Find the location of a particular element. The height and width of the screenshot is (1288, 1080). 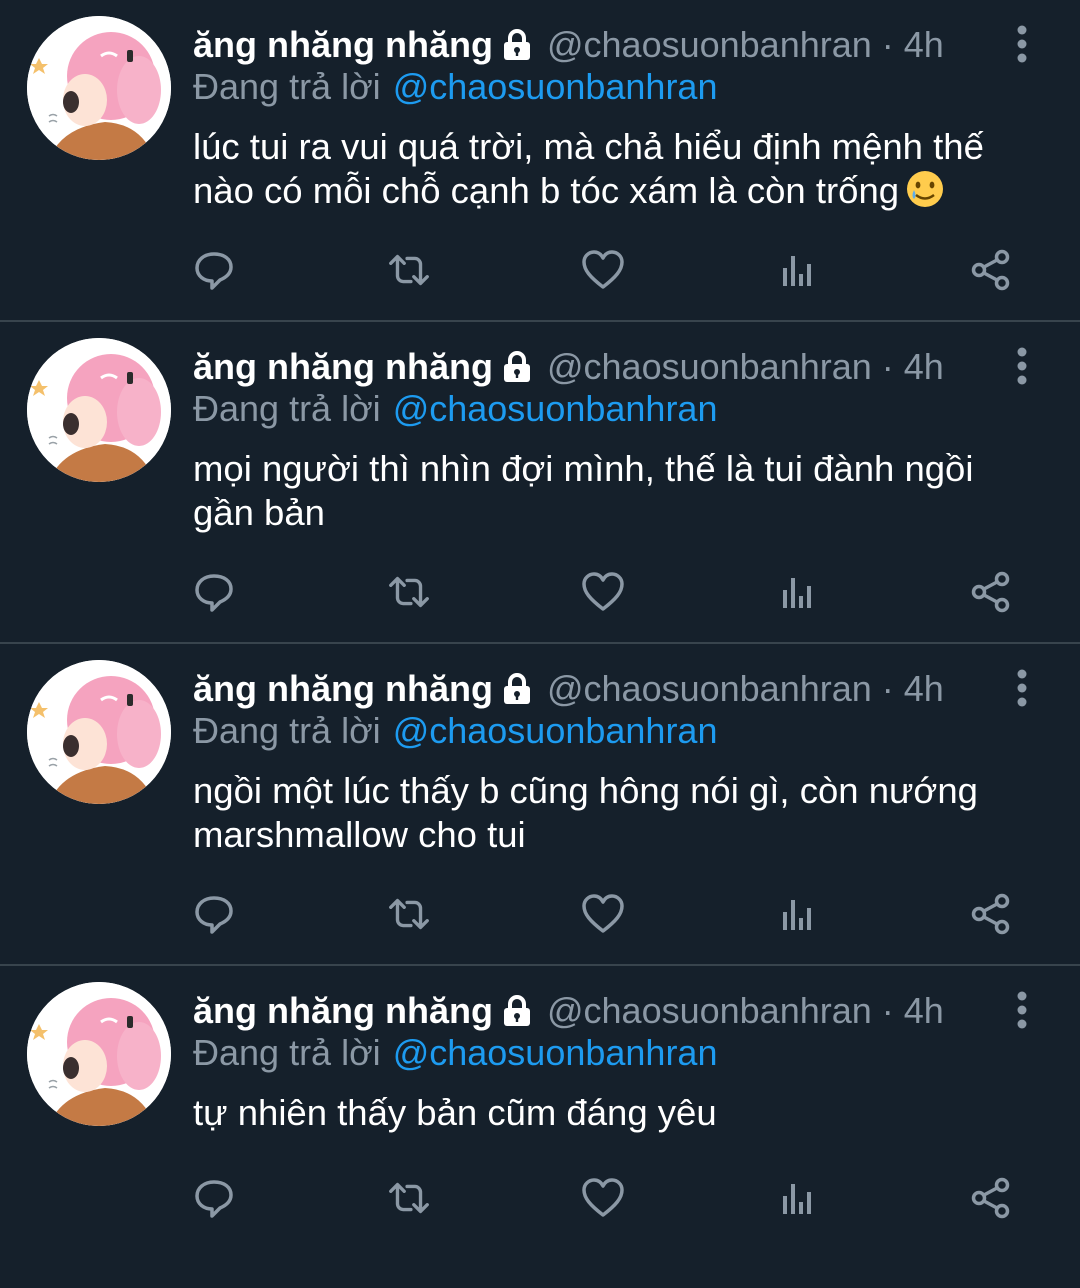

smiling-face-with-tear-emoji is located at coordinates (925, 189).